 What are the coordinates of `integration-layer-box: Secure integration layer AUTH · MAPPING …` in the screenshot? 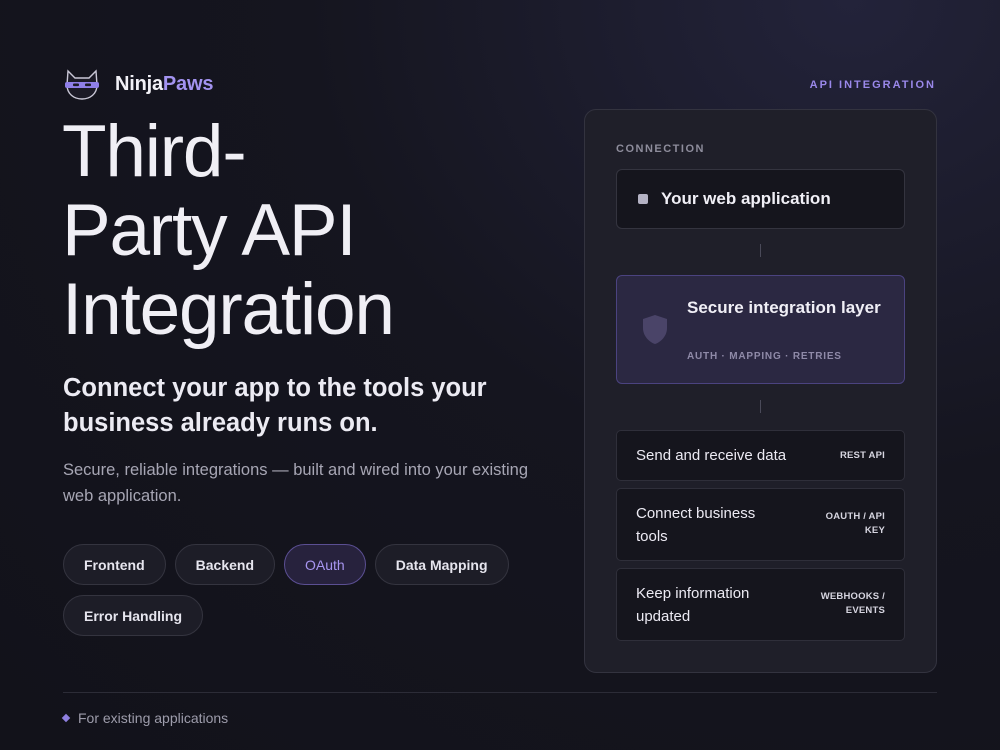 It's located at (760, 329).